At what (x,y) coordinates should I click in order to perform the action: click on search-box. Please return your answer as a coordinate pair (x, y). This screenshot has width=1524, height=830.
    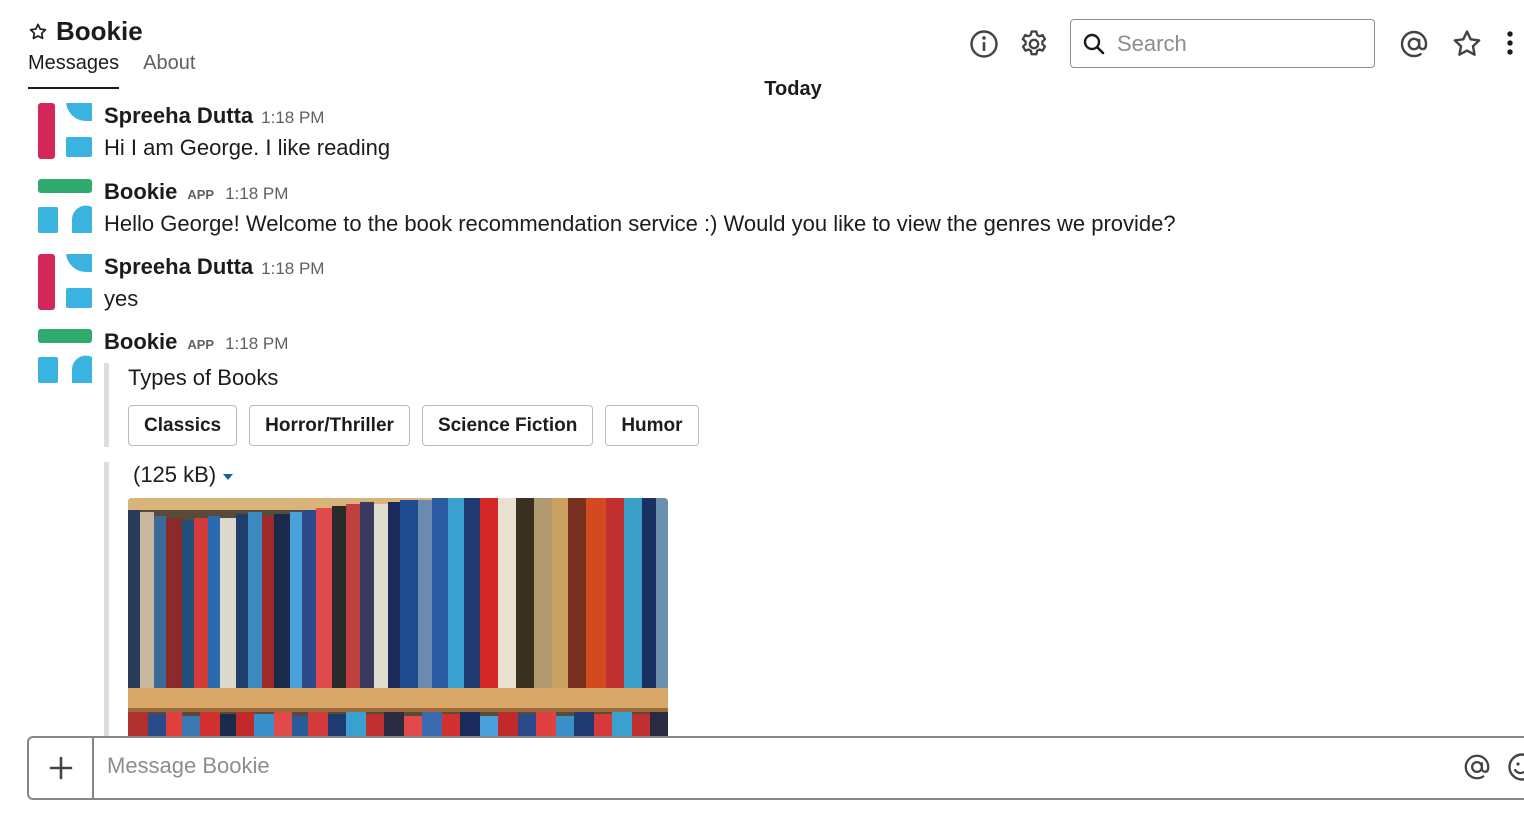
    Looking at the image, I should click on (1222, 43).